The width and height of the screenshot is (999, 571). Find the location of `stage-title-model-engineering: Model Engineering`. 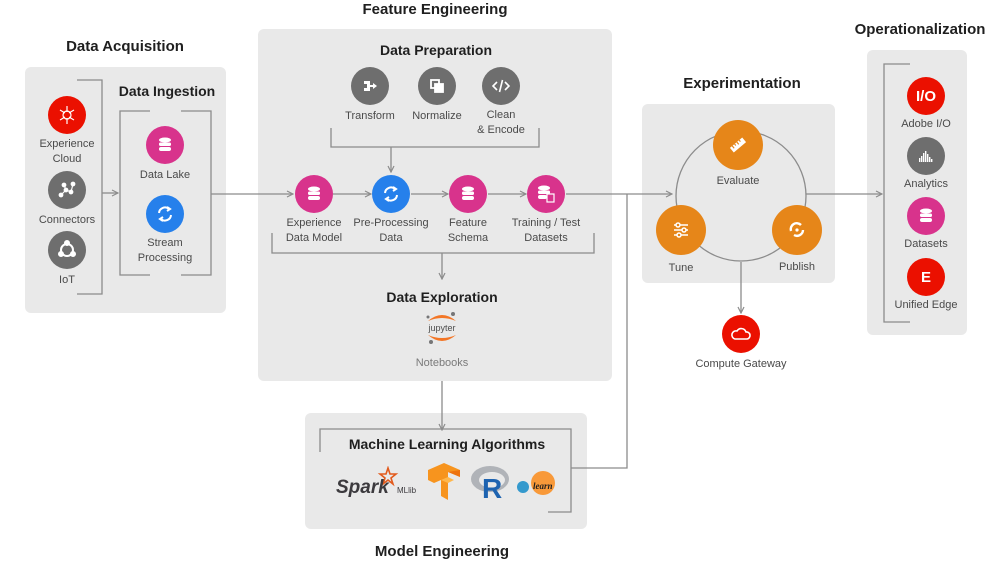

stage-title-model-engineering: Model Engineering is located at coordinates (442, 551).